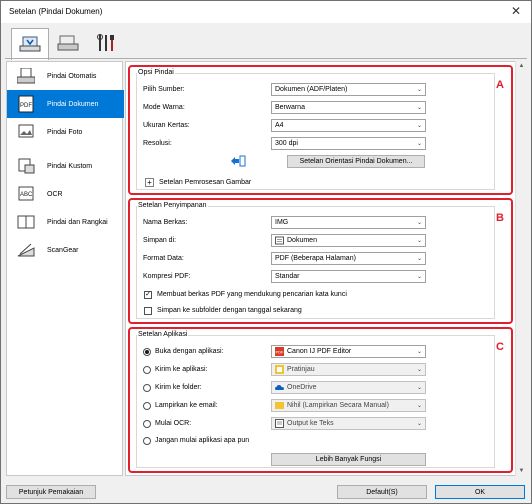 This screenshot has width=532, height=504. What do you see at coordinates (55, 194) in the screenshot?
I see `sidebar-item-label: OCR` at bounding box center [55, 194].